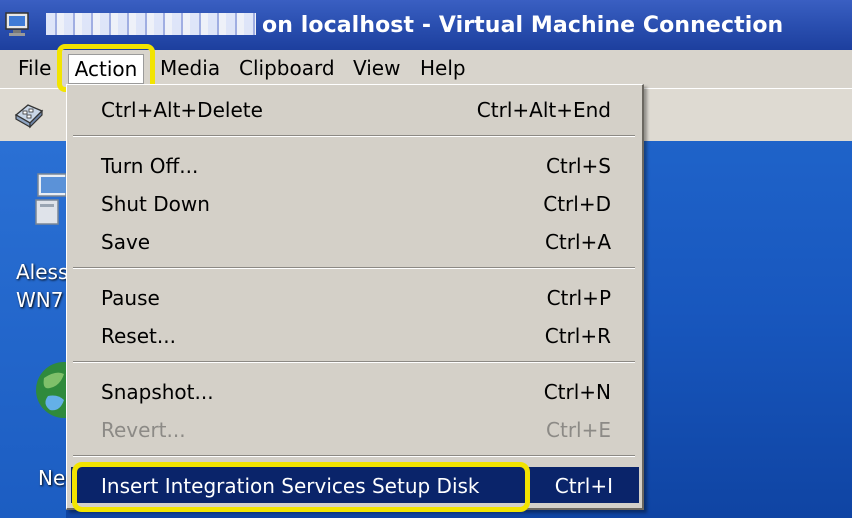  What do you see at coordinates (290, 486) in the screenshot?
I see `menu-item-label: Insert Integration Services Setup Disk` at bounding box center [290, 486].